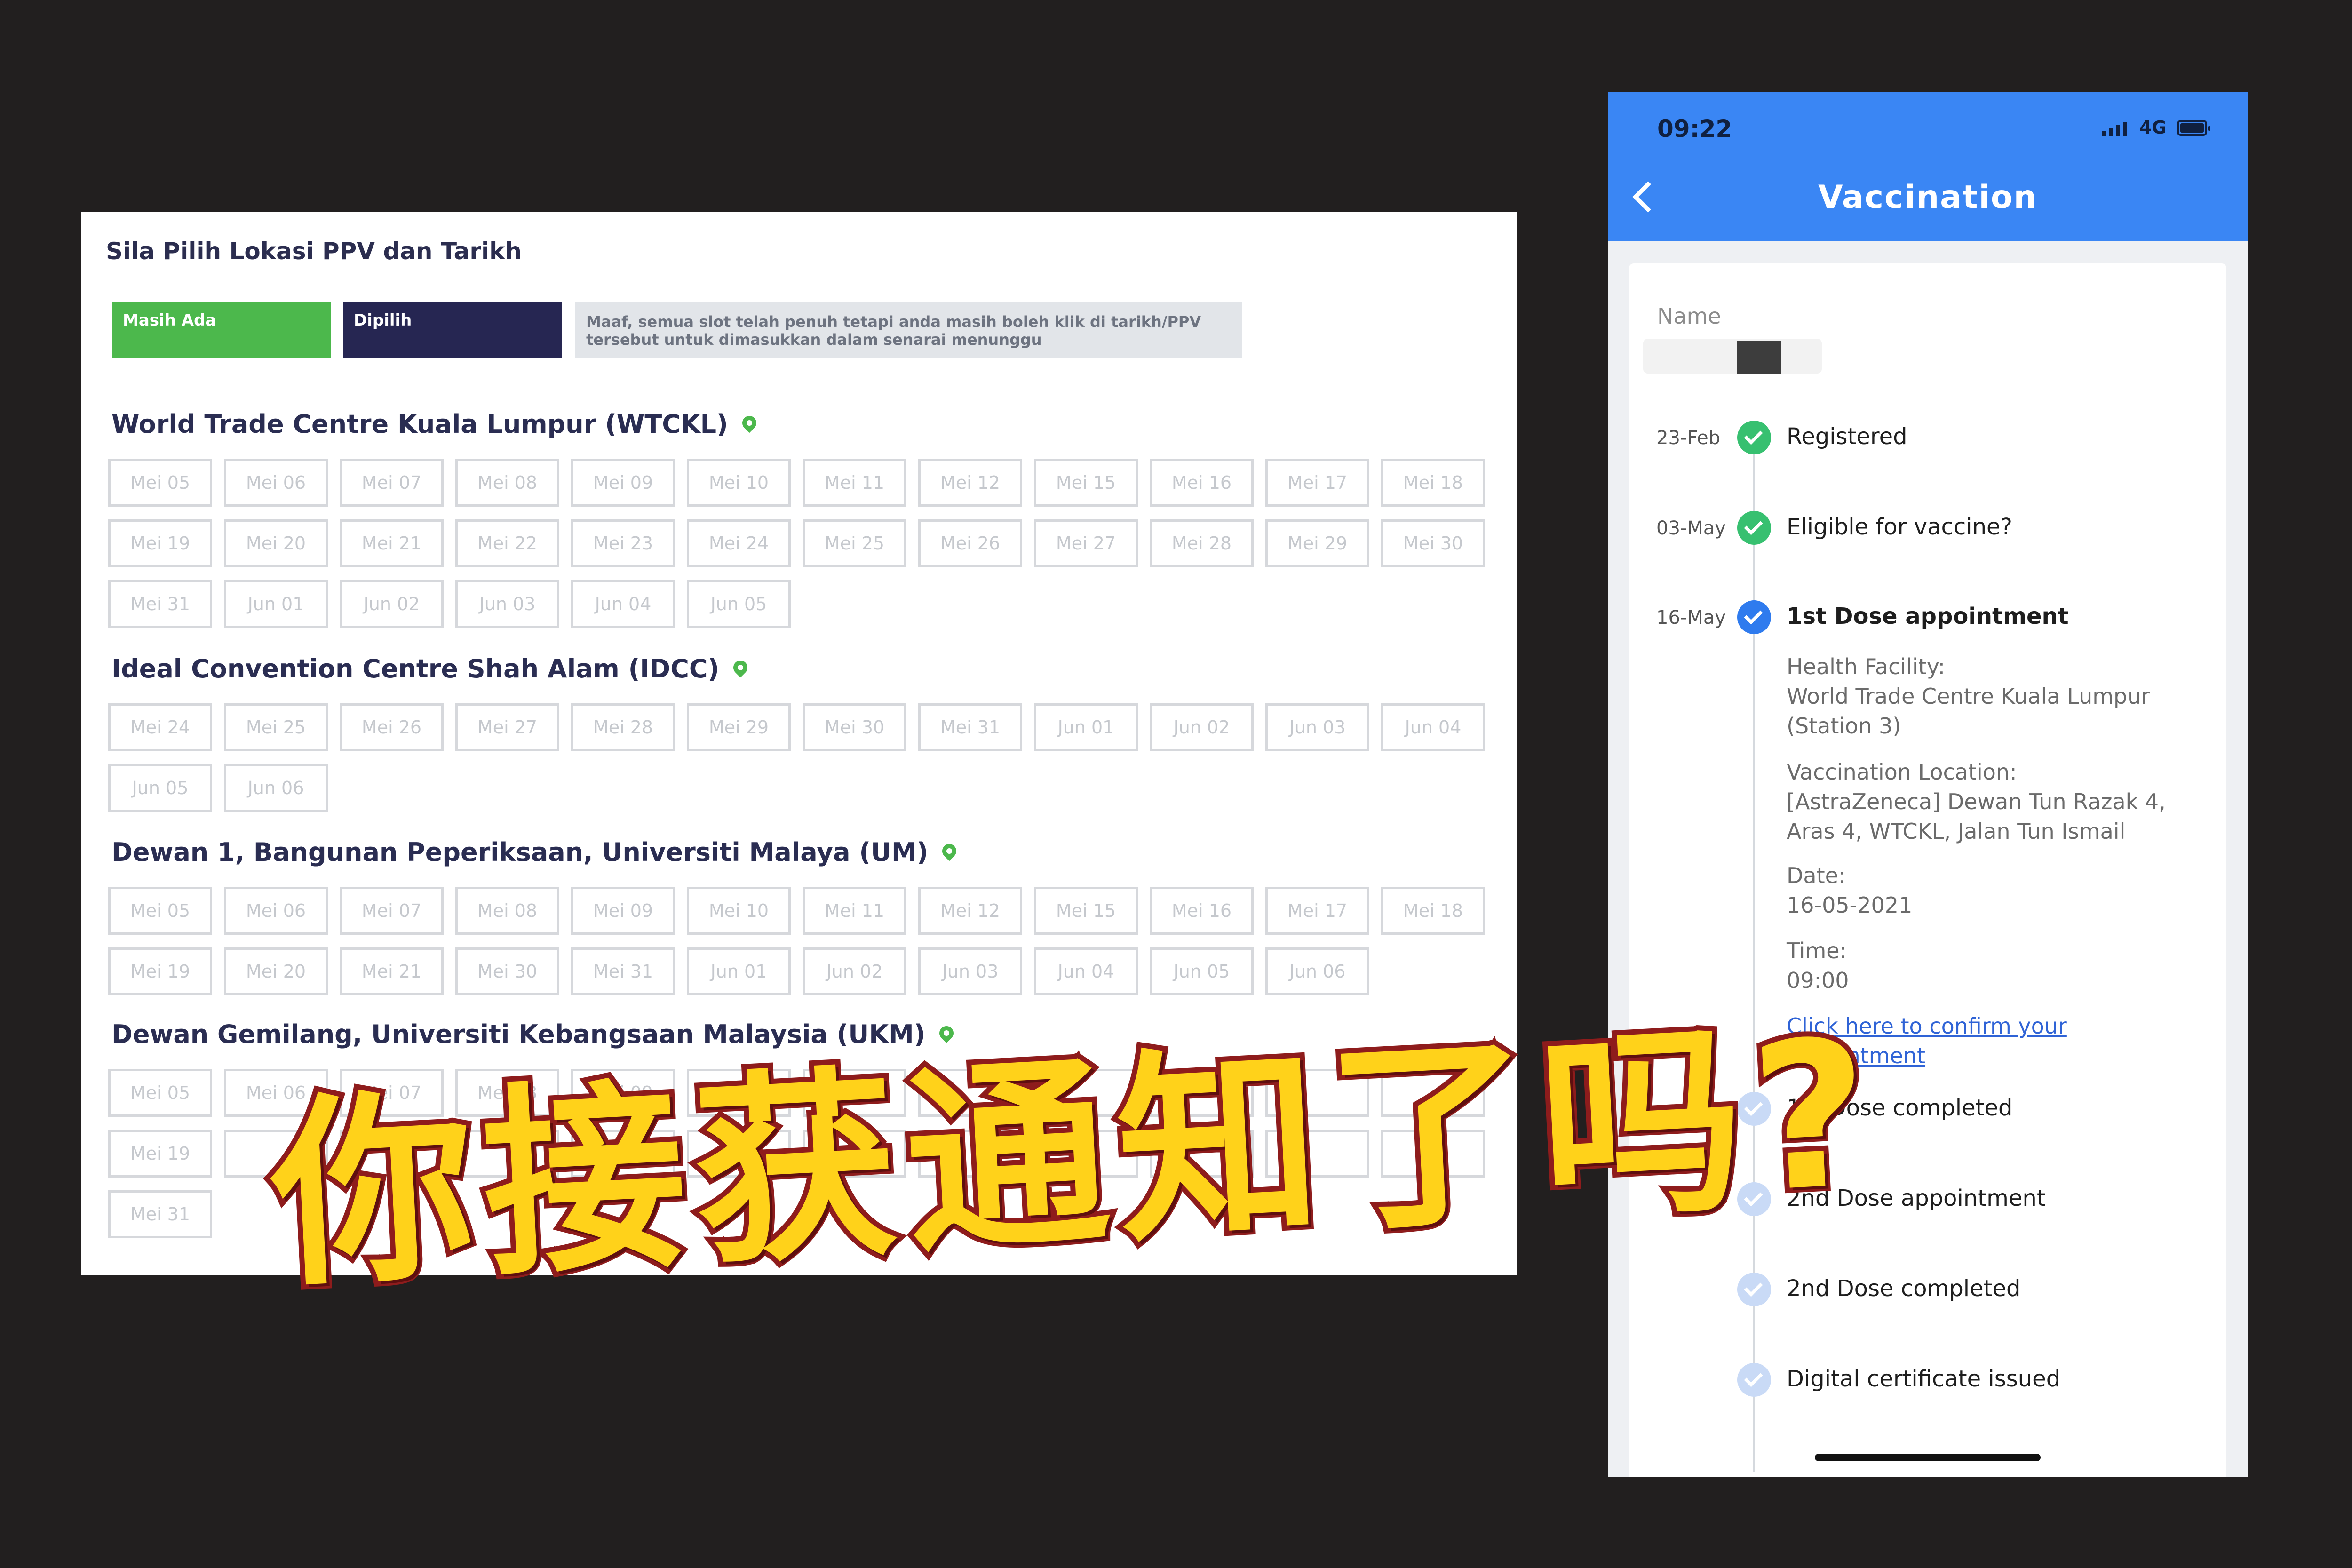 This screenshot has width=2352, height=1568. Describe the element at coordinates (2114, 128) in the screenshot. I see `signal-icon` at that location.